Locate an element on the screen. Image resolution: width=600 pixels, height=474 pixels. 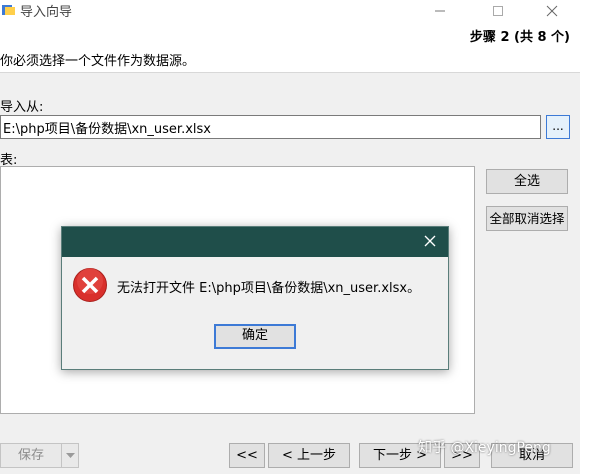
minimize-icon is located at coordinates (440, 11).